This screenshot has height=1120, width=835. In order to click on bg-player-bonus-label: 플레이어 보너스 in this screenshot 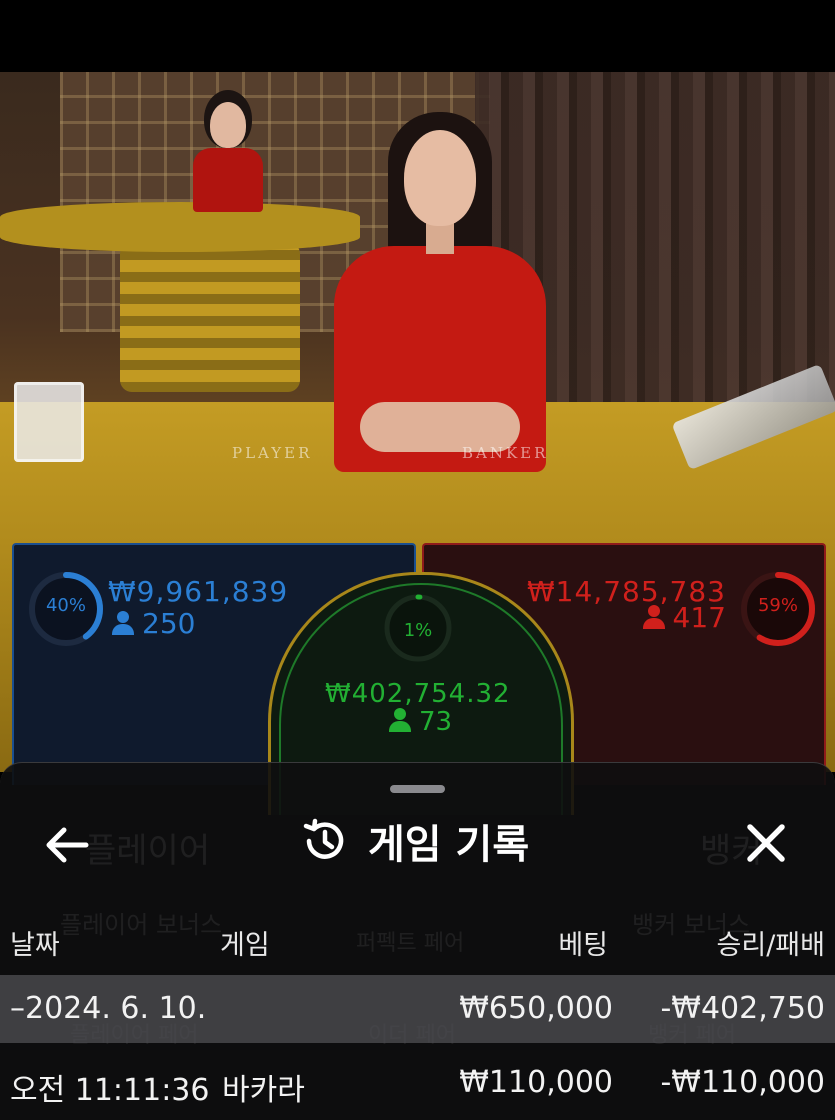, I will do `click(141, 925)`.